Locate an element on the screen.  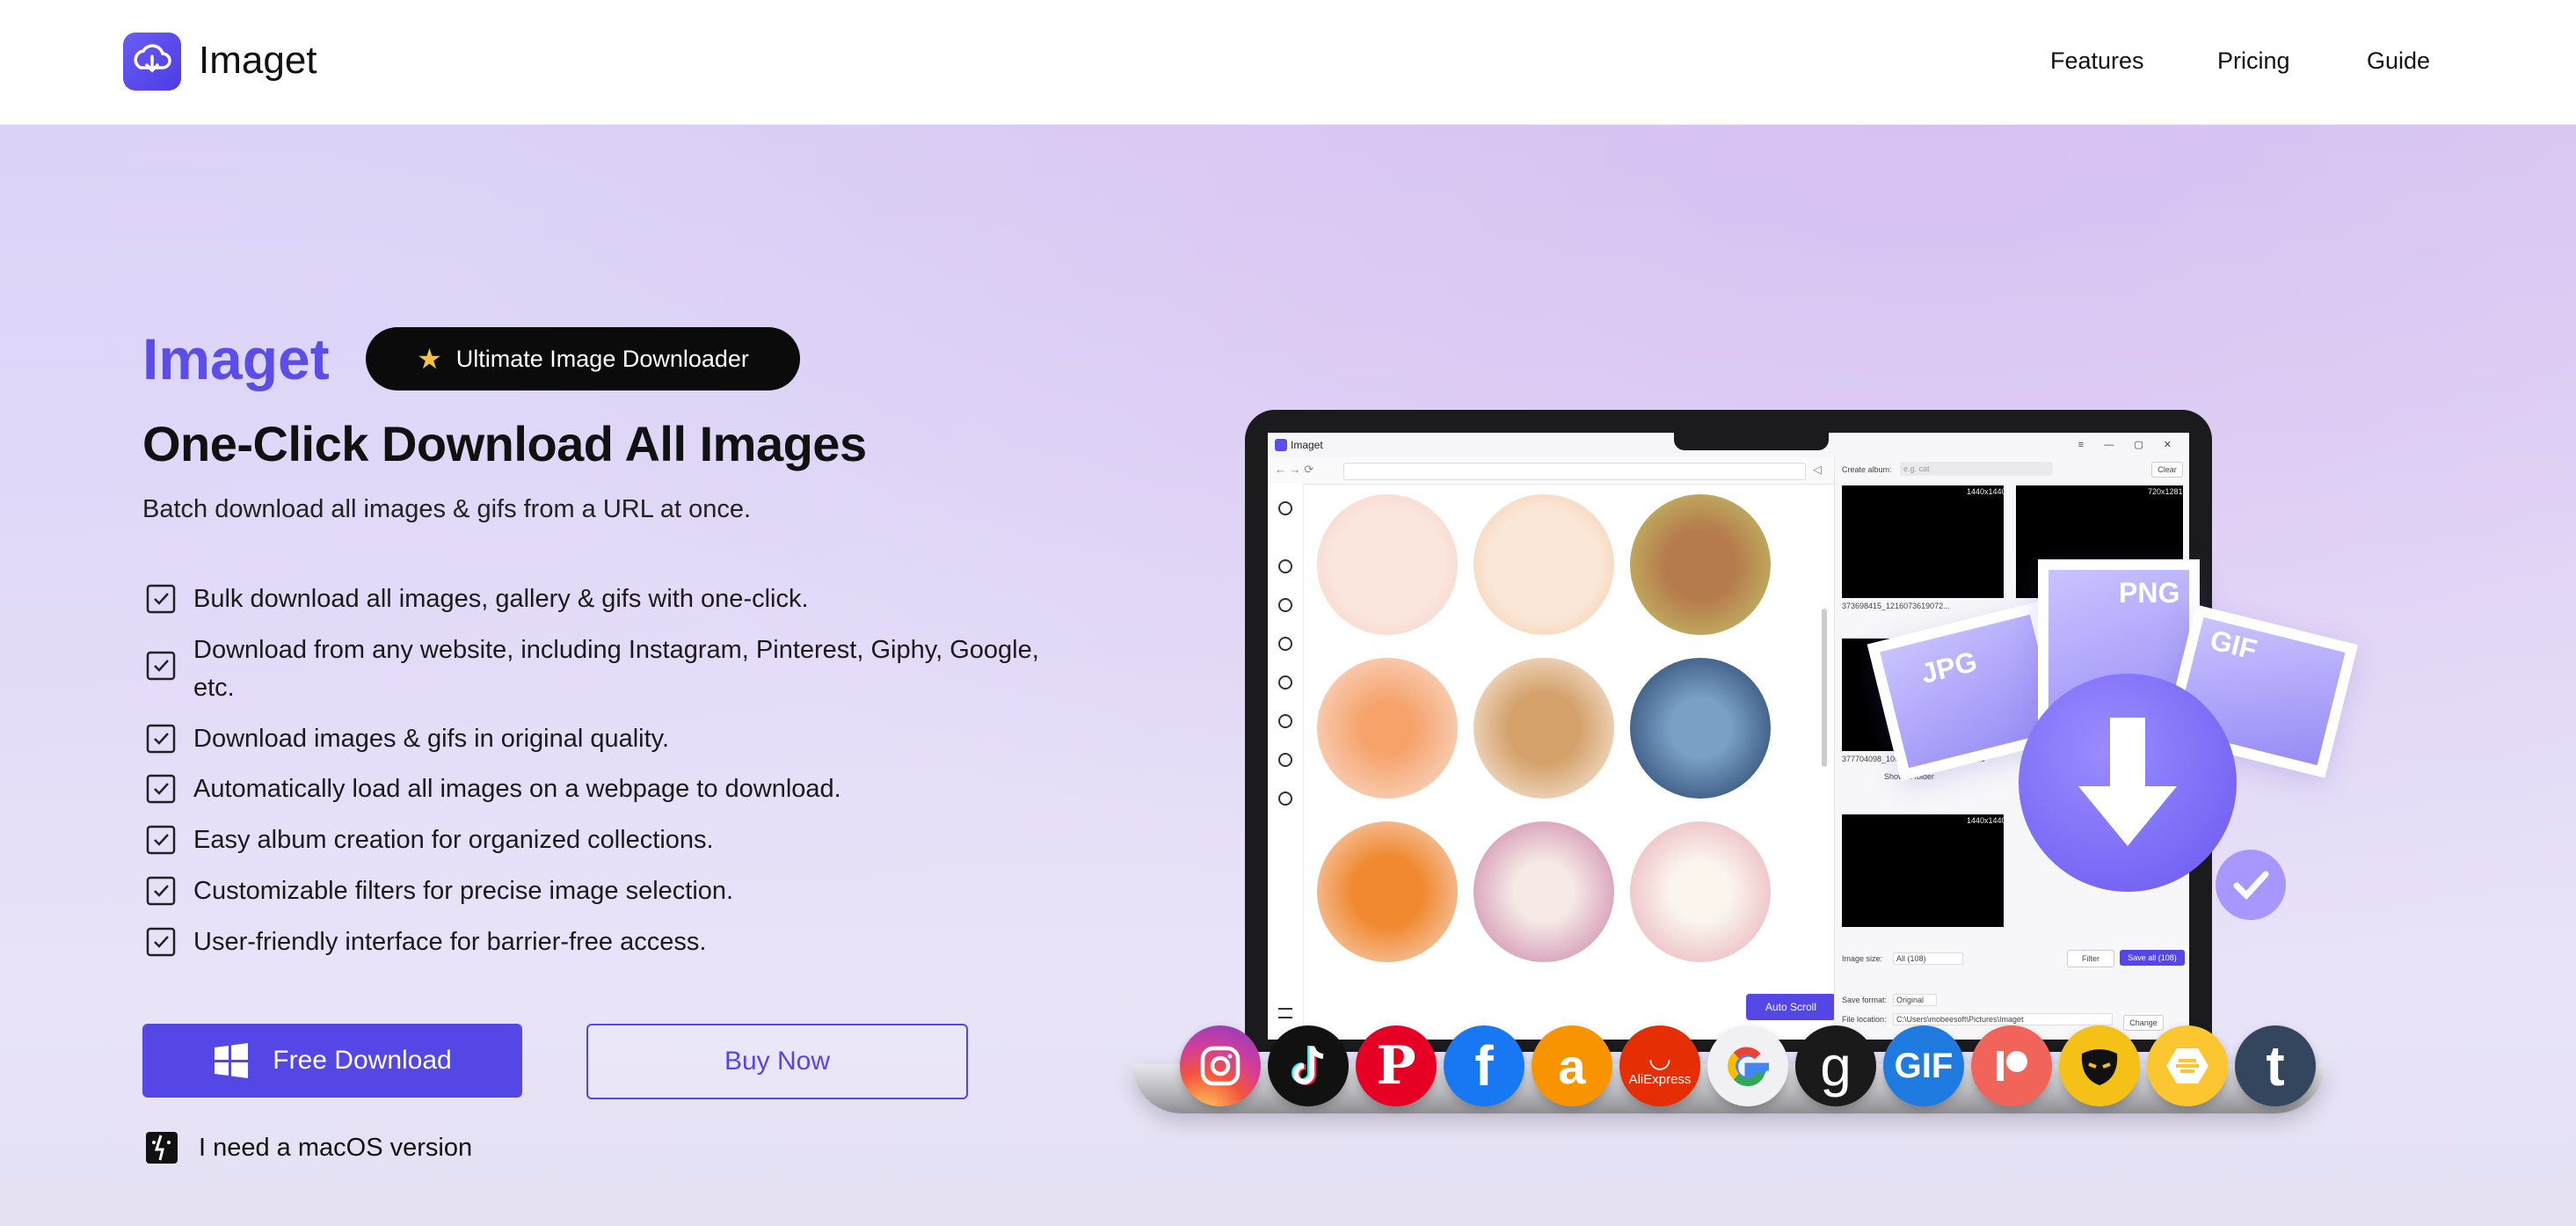
macos-version-link: I need a macOS version is located at coordinates (308, 1147).